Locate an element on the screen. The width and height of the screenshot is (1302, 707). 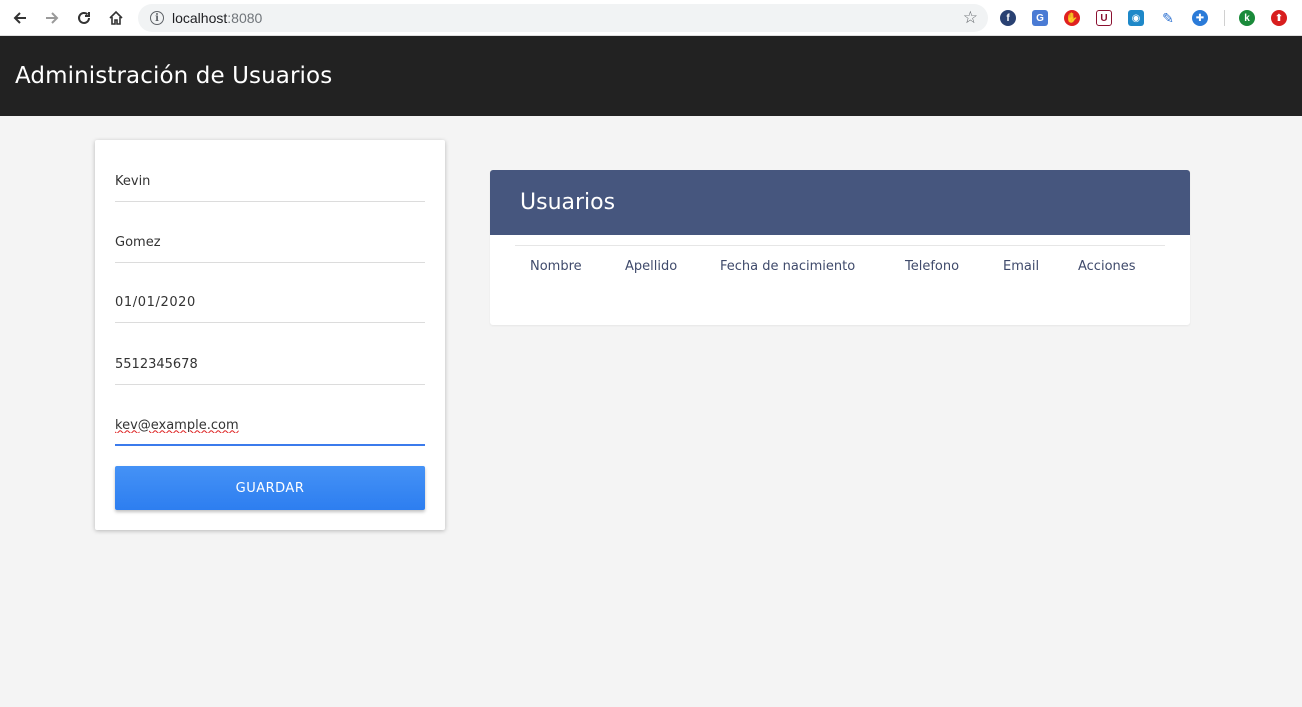
app-header: Administración de Usuarios is located at coordinates (651, 76).